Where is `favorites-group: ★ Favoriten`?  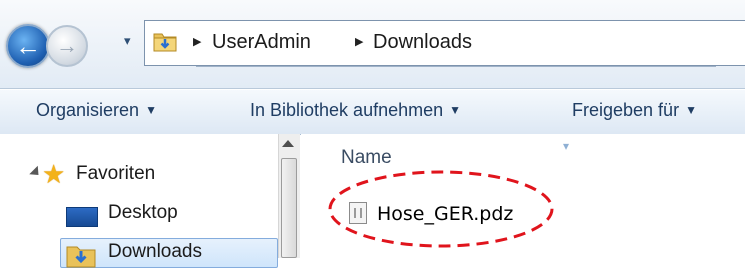 favorites-group: ★ Favoriten is located at coordinates (139, 175).